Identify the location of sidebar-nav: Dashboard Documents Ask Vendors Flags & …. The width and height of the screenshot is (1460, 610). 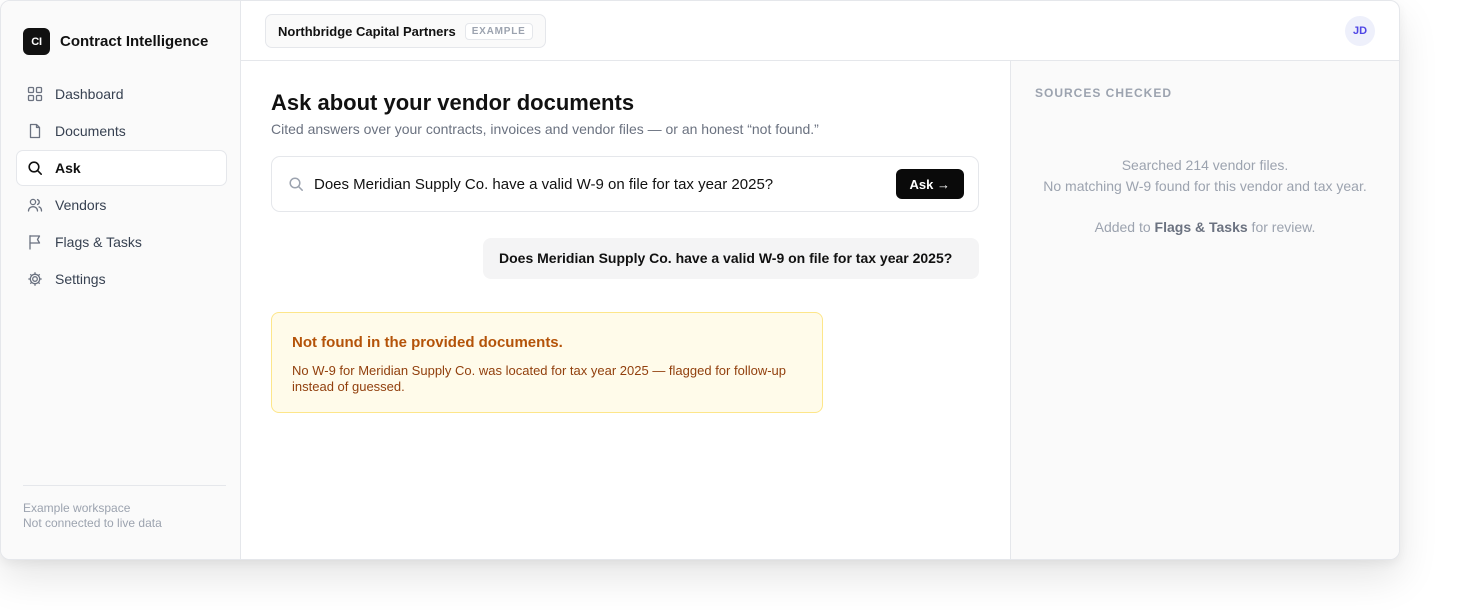
(121, 187).